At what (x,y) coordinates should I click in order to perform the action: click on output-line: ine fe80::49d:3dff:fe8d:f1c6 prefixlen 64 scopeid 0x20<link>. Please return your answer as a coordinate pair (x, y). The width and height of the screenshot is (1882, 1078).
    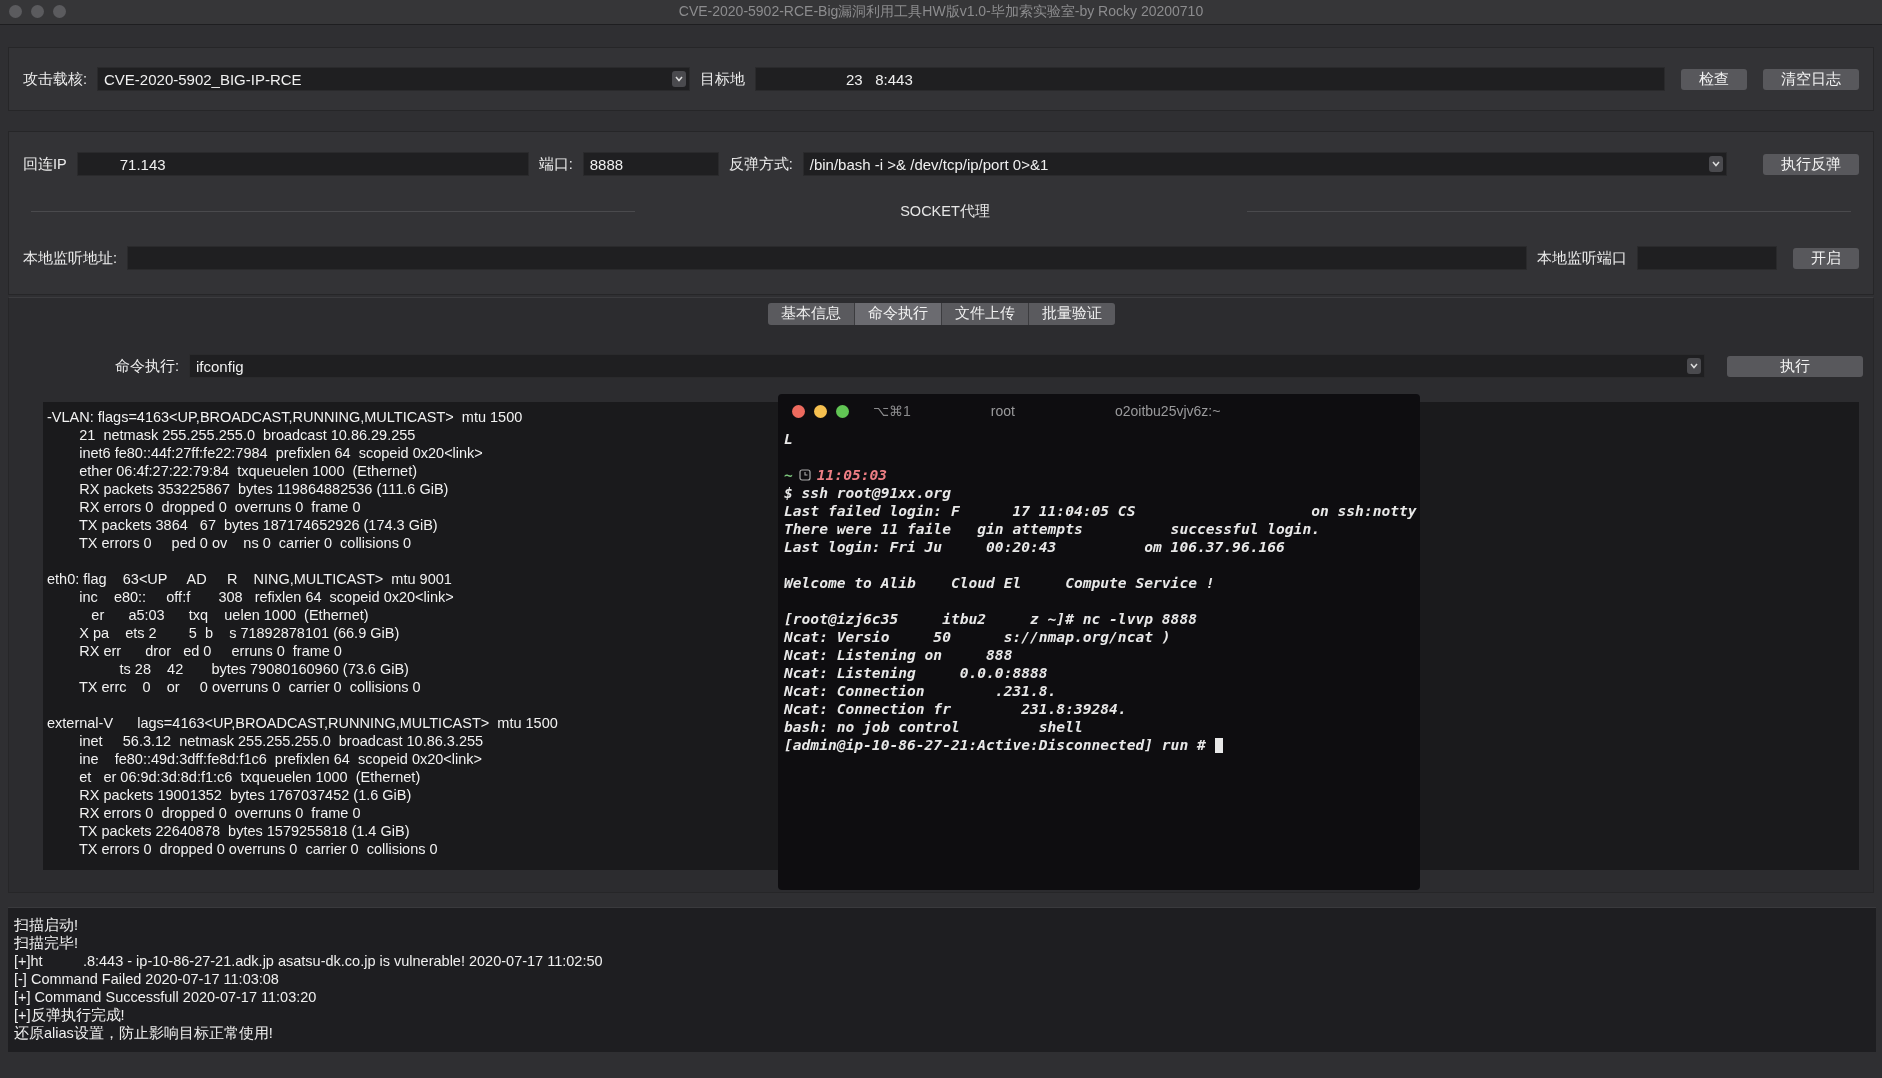
    Looking at the image, I should click on (280, 759).